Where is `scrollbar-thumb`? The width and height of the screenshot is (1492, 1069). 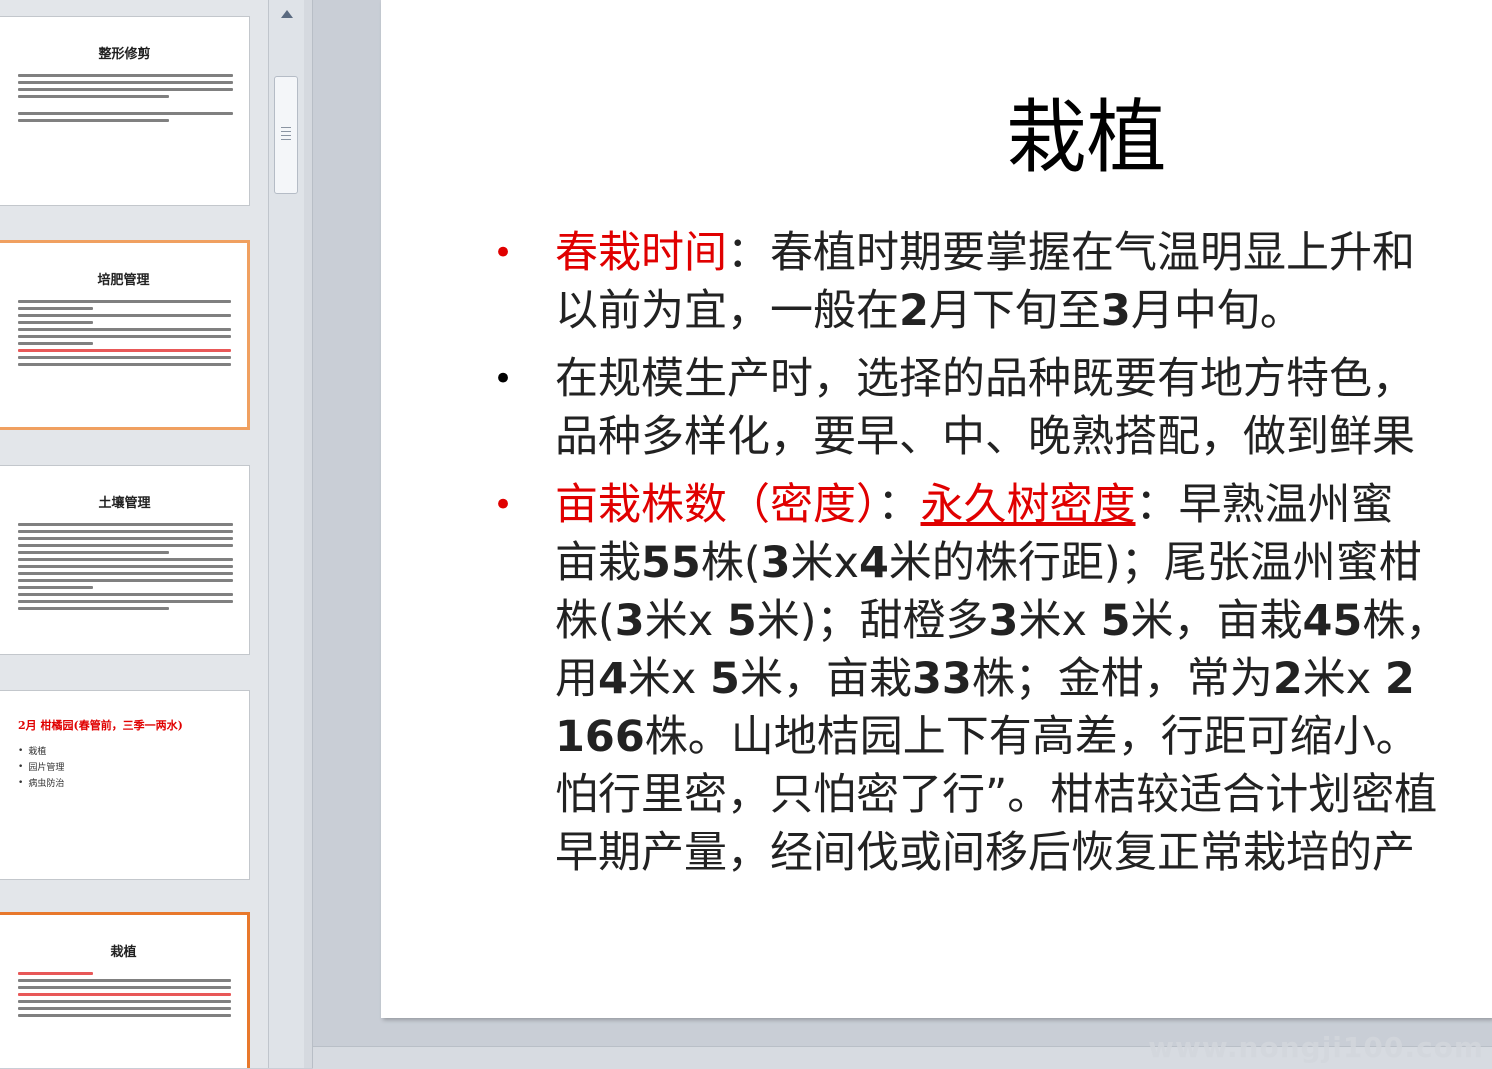
scrollbar-thumb is located at coordinates (286, 135).